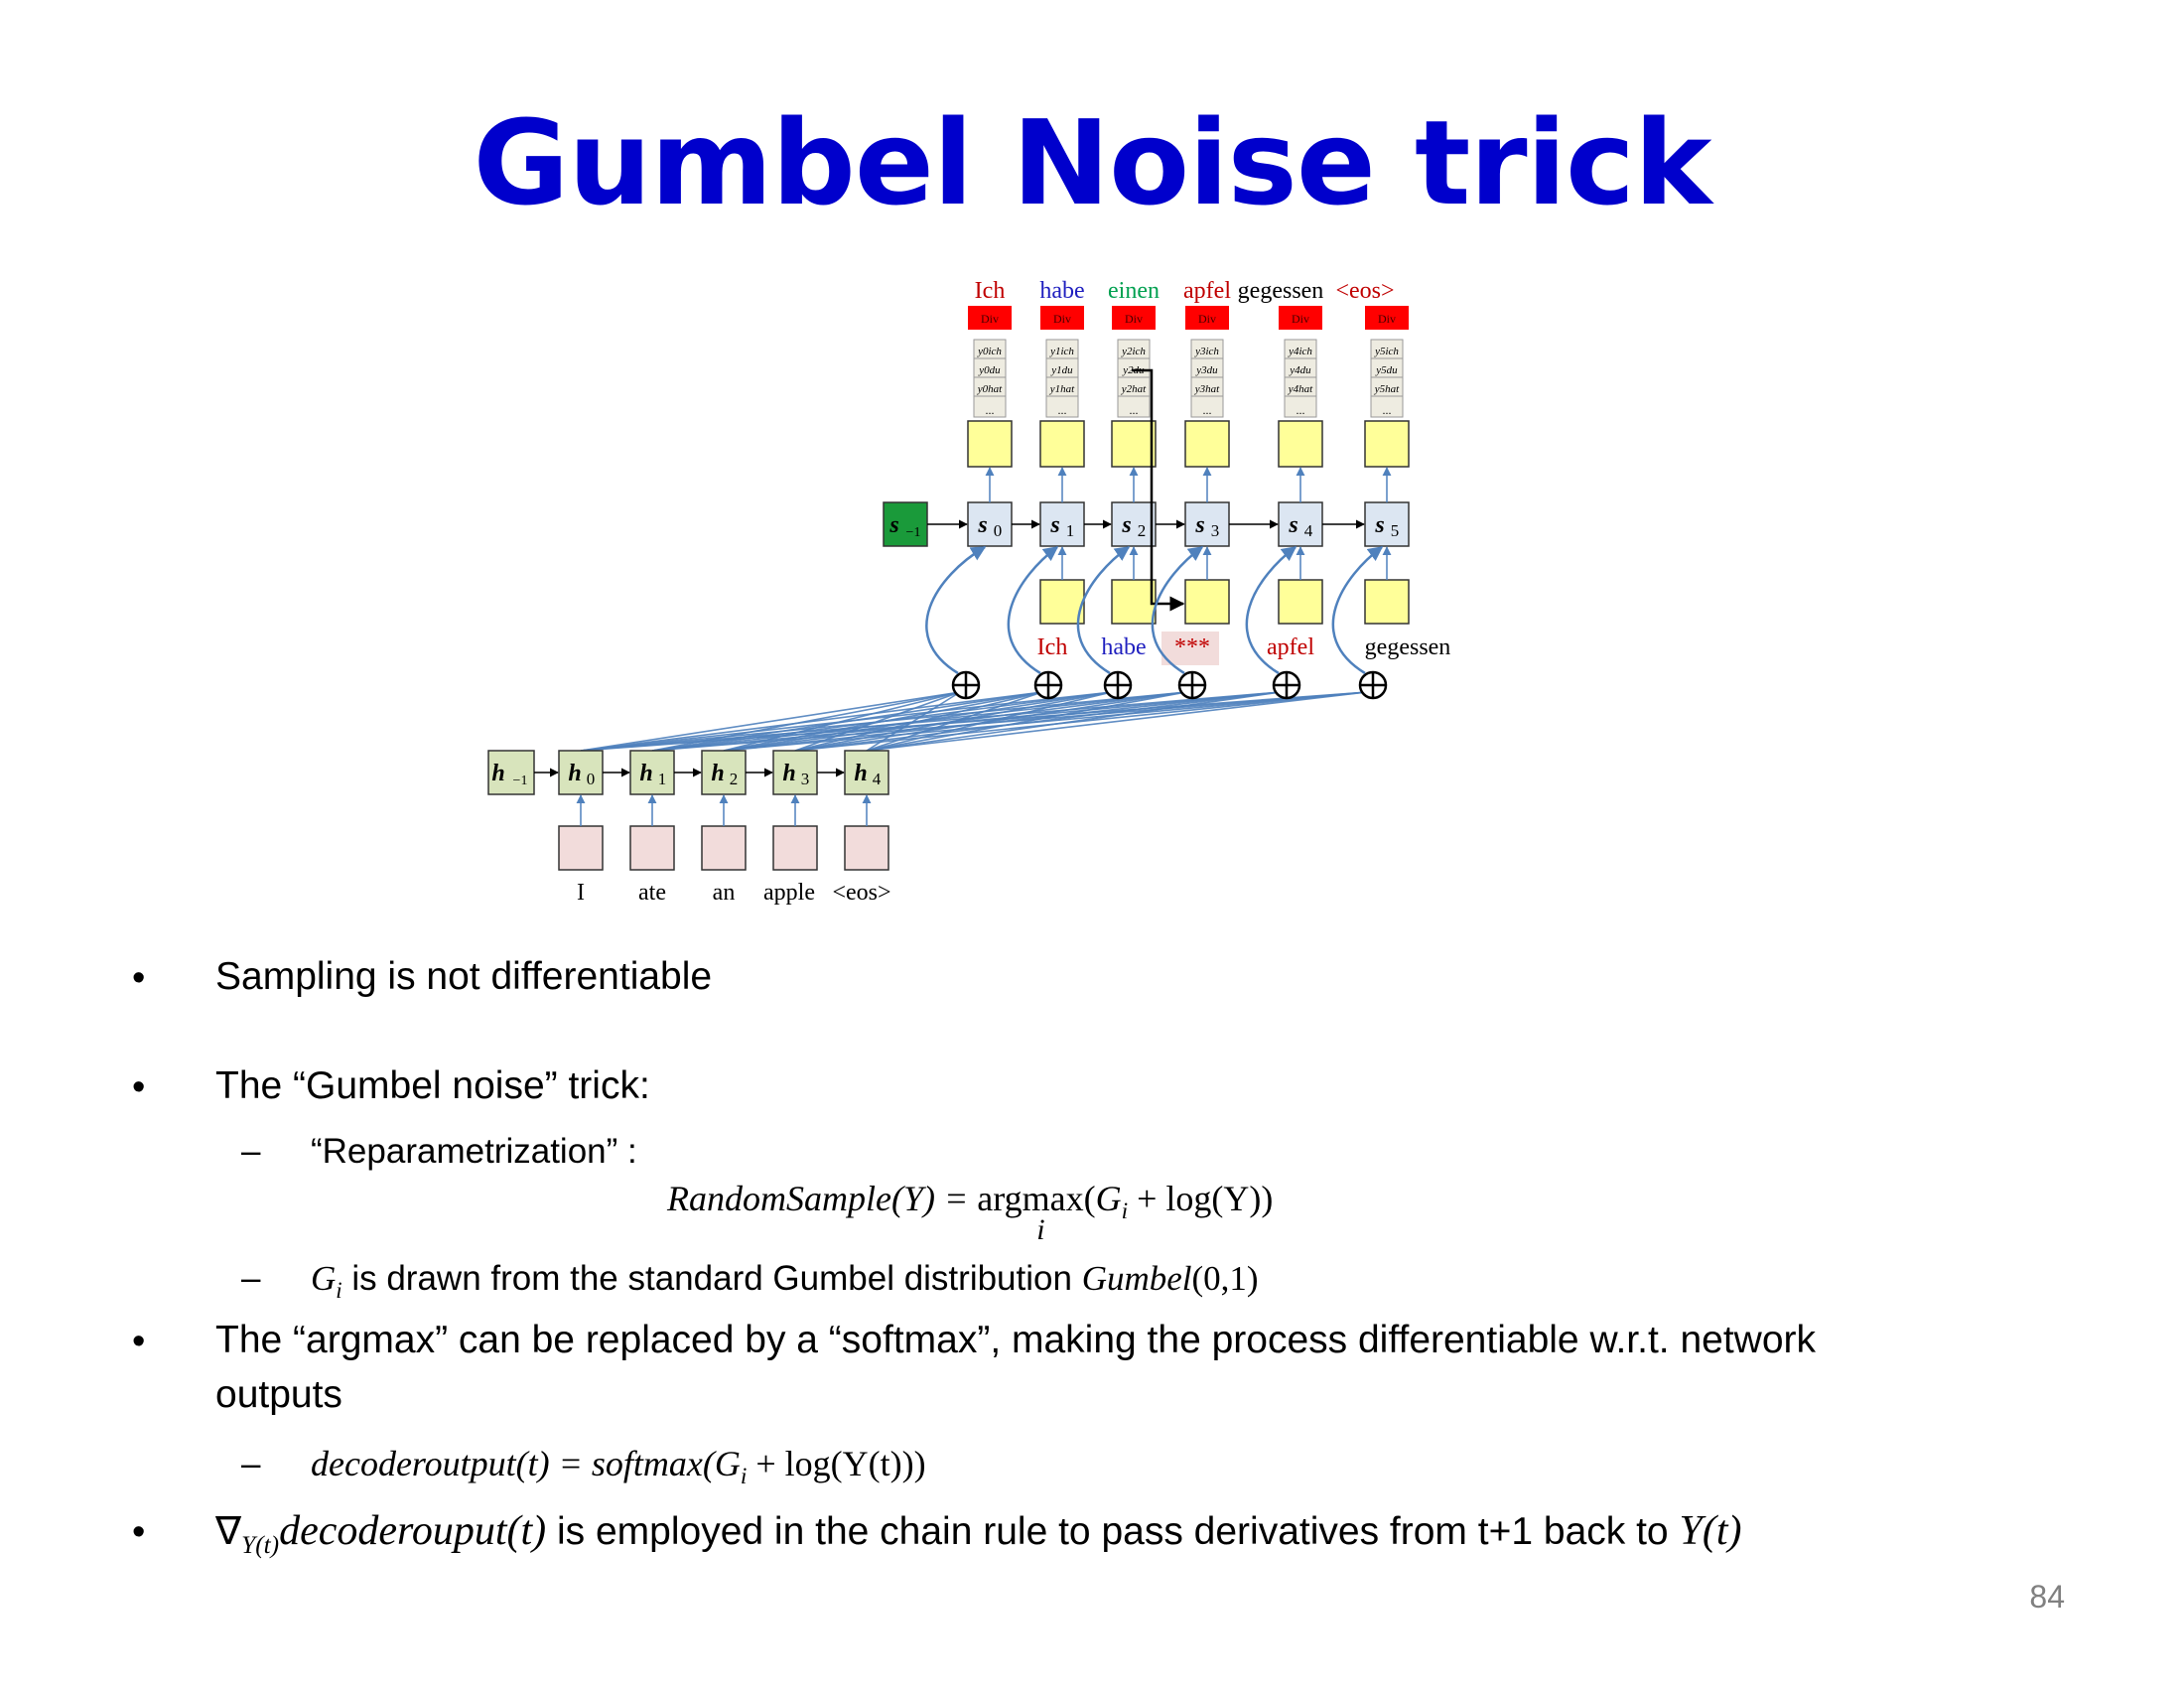 The height and width of the screenshot is (1688, 2184). I want to click on sub-reparametrization: “Reparametrization” :, so click(474, 1151).